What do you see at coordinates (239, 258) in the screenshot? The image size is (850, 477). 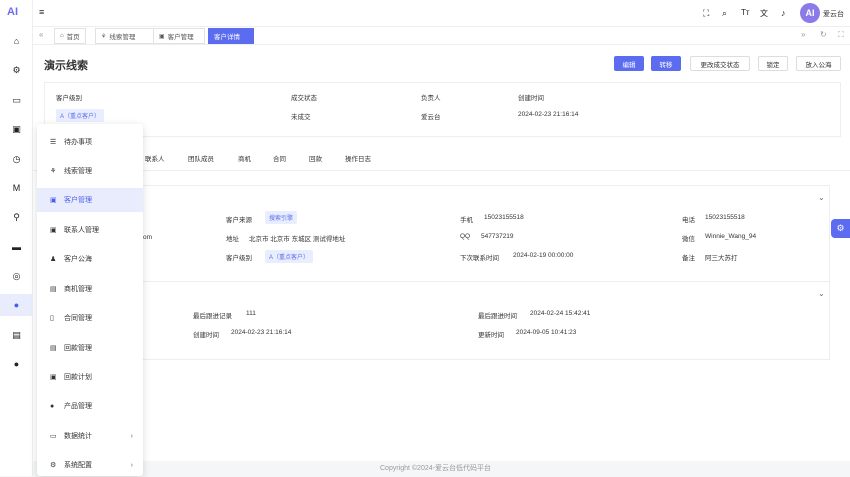 I see `customer-level-label: 客户级别` at bounding box center [239, 258].